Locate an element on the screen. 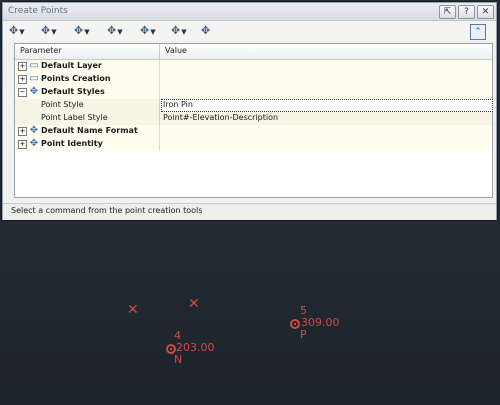 This screenshot has height=405, width=500. interpolate-point-tool-icon: ✥▼ is located at coordinates (148, 31).